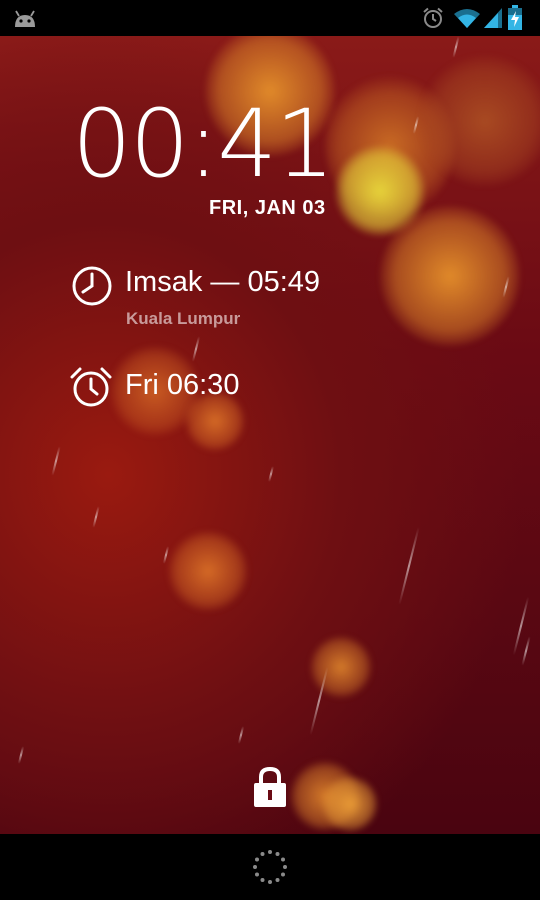  I want to click on clock-time: 00:41, so click(203, 144).